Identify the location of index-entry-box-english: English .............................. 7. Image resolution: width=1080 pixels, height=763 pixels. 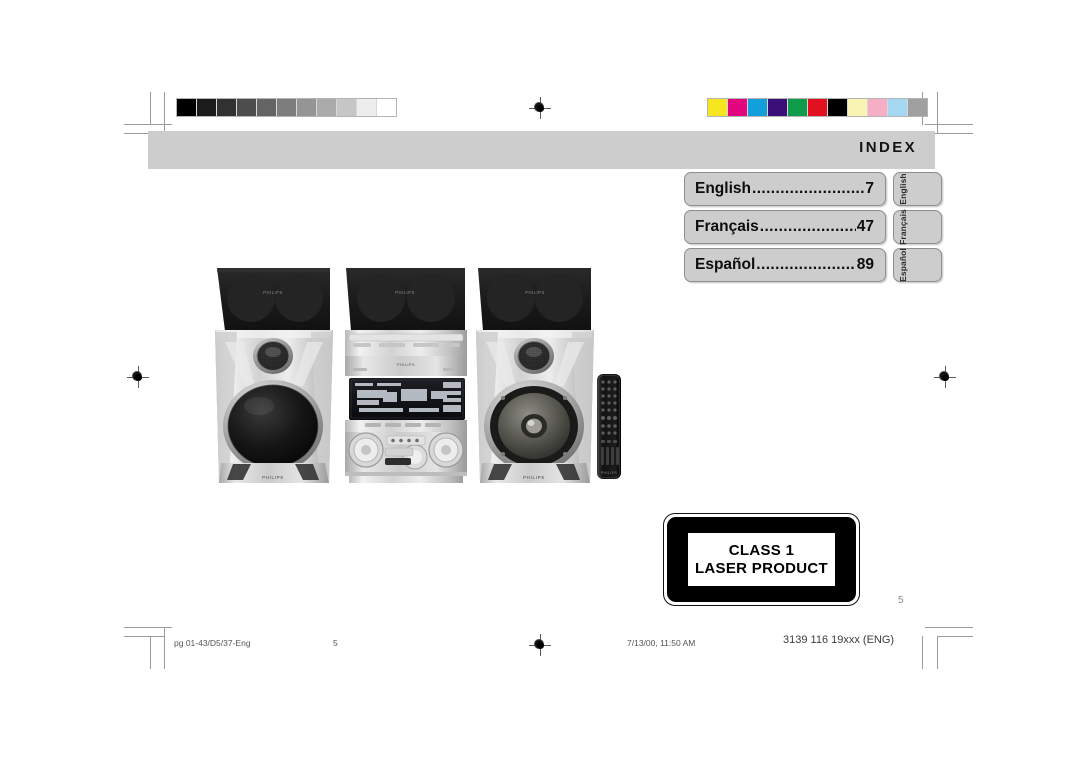
(785, 189).